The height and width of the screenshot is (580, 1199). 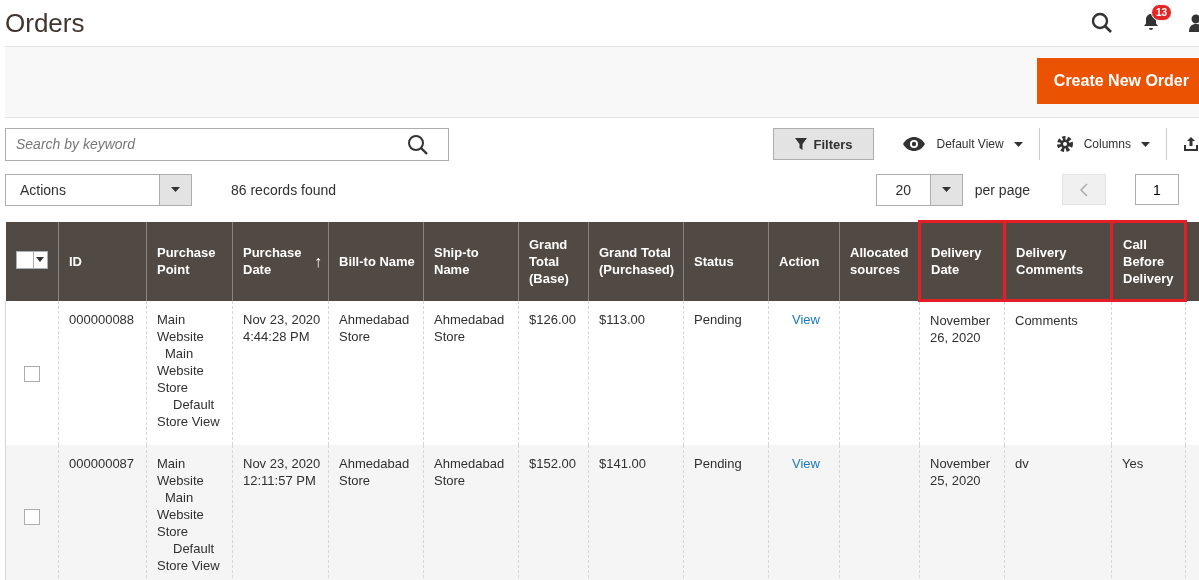 I want to click on column-label: Ship-to Name, so click(x=457, y=261).